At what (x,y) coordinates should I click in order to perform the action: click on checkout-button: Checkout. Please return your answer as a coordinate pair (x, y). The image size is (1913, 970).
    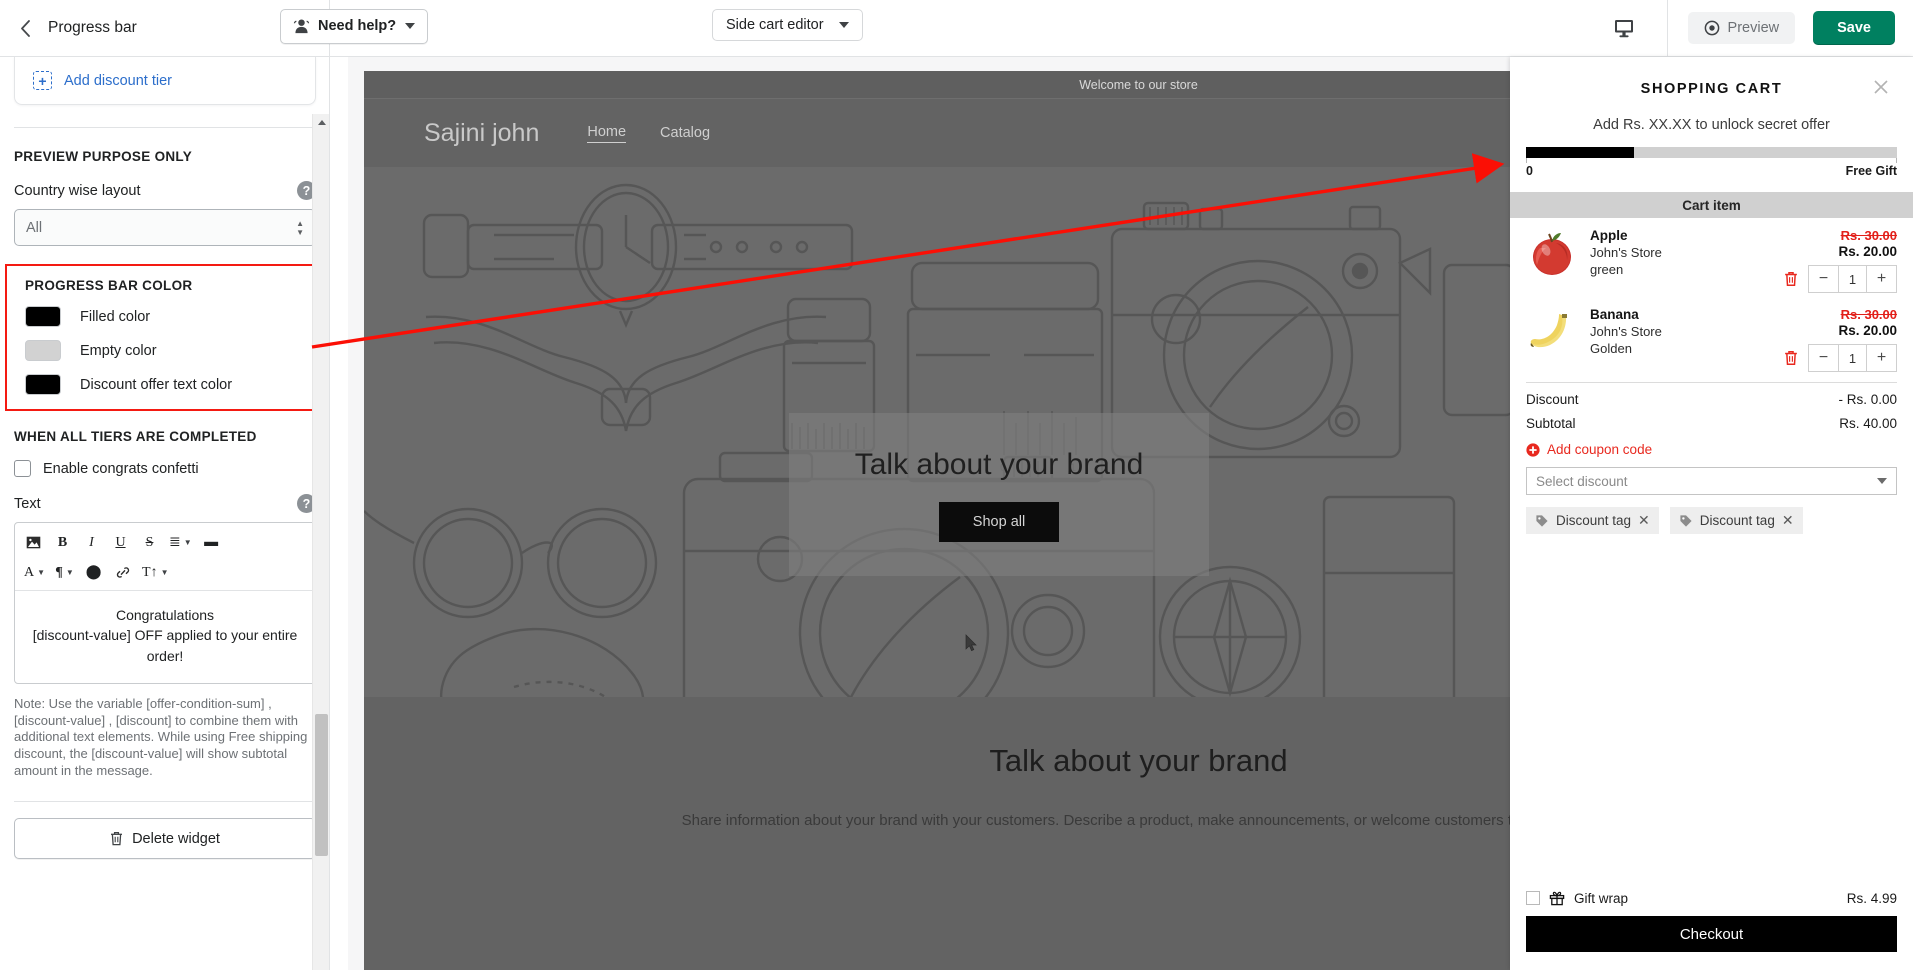
    Looking at the image, I should click on (1711, 934).